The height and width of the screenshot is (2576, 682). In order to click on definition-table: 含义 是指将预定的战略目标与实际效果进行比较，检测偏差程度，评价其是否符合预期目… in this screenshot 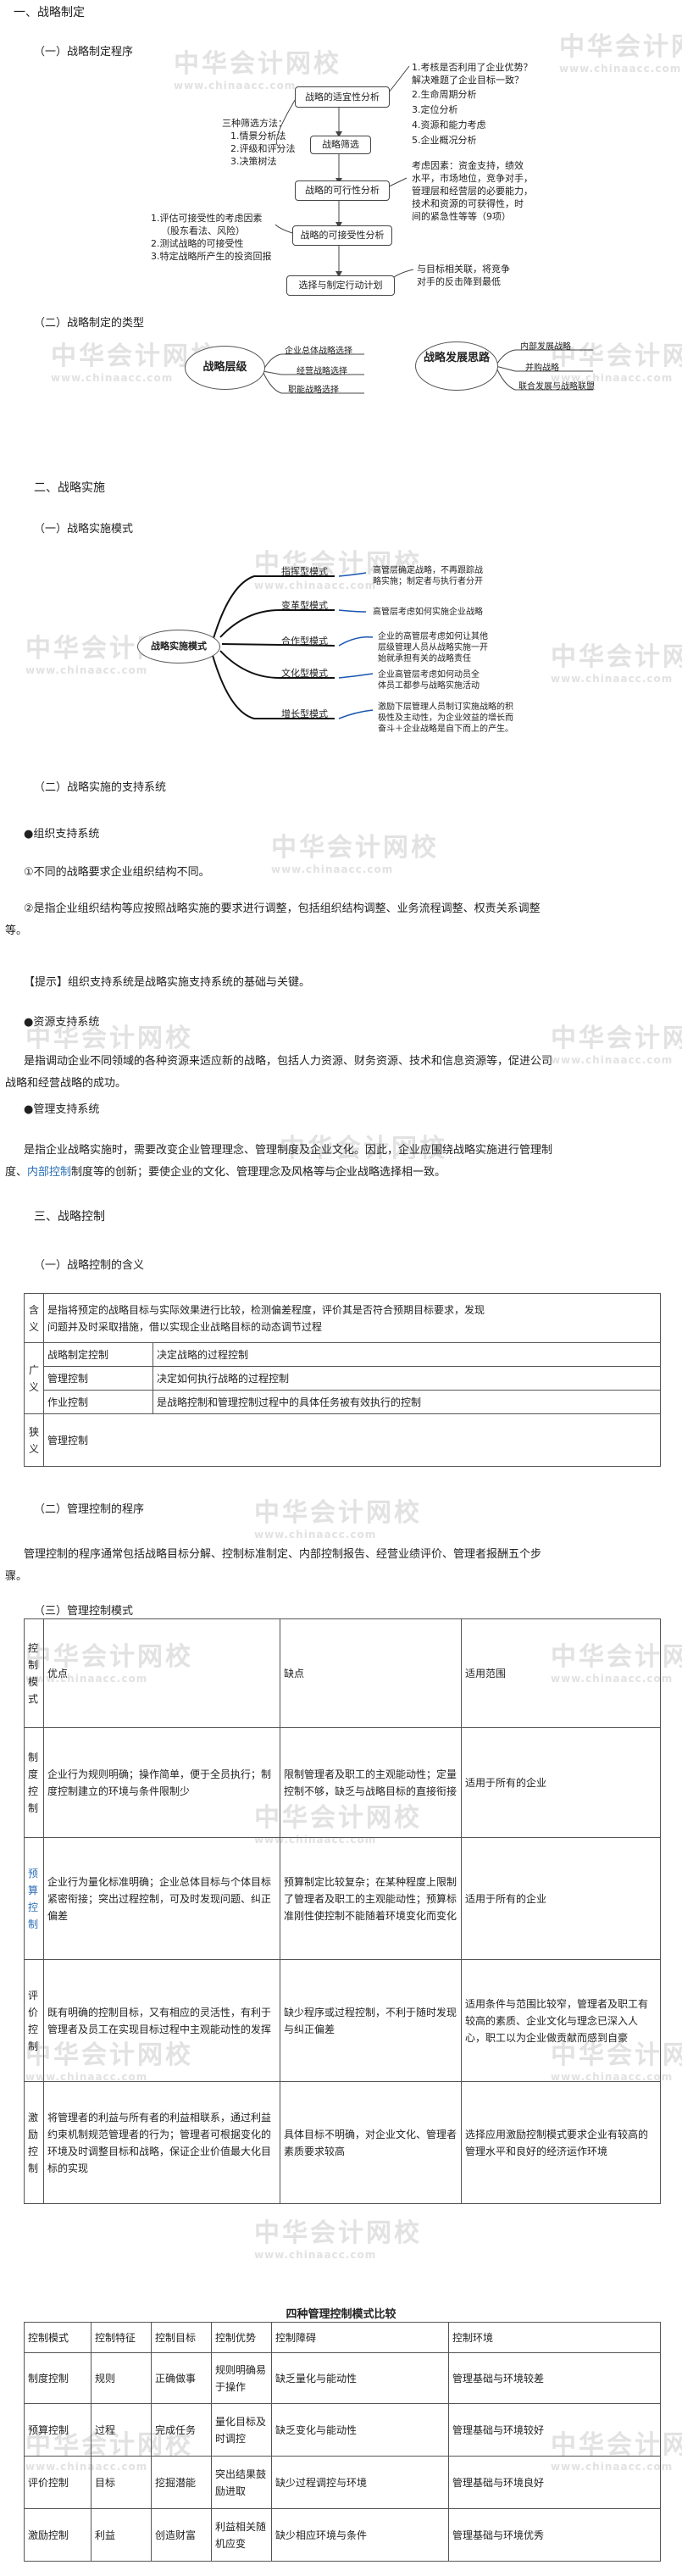, I will do `click(342, 1380)`.